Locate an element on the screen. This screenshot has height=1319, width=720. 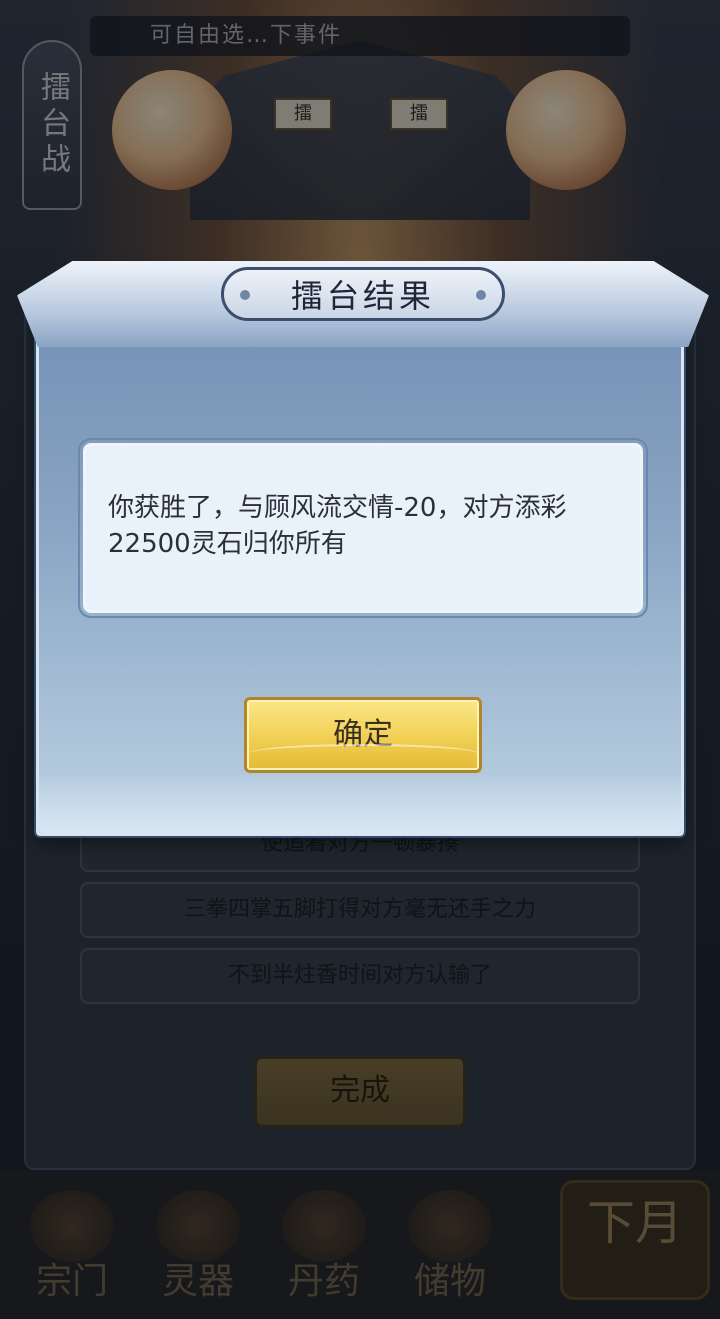
confirm-button: 确定 is located at coordinates (363, 735).